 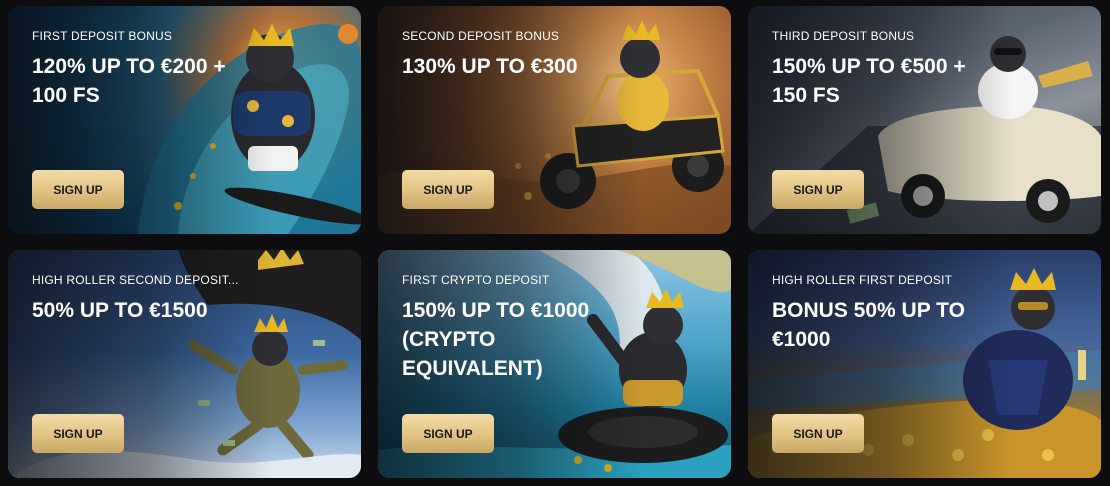 I want to click on bonus-card-headline: 150% UP TO €500 + 150 FS, so click(x=869, y=81).